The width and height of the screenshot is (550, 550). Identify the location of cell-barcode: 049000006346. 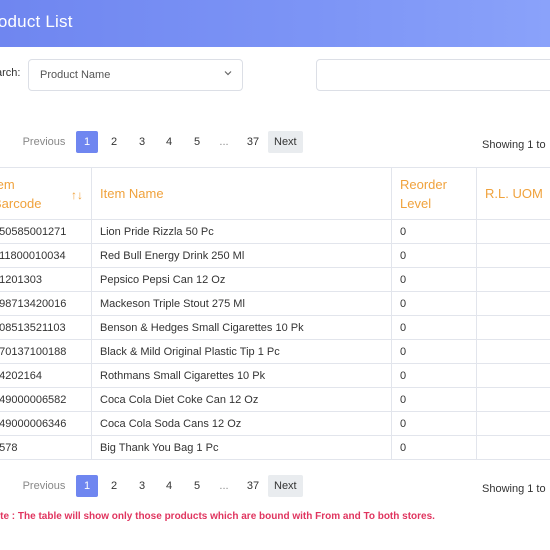
(46, 423).